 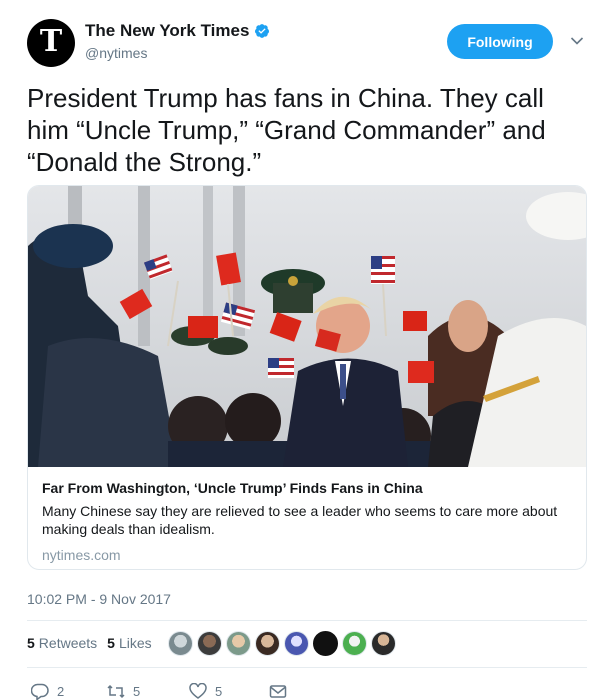 What do you see at coordinates (31, 643) in the screenshot?
I see `retweets-count: 5` at bounding box center [31, 643].